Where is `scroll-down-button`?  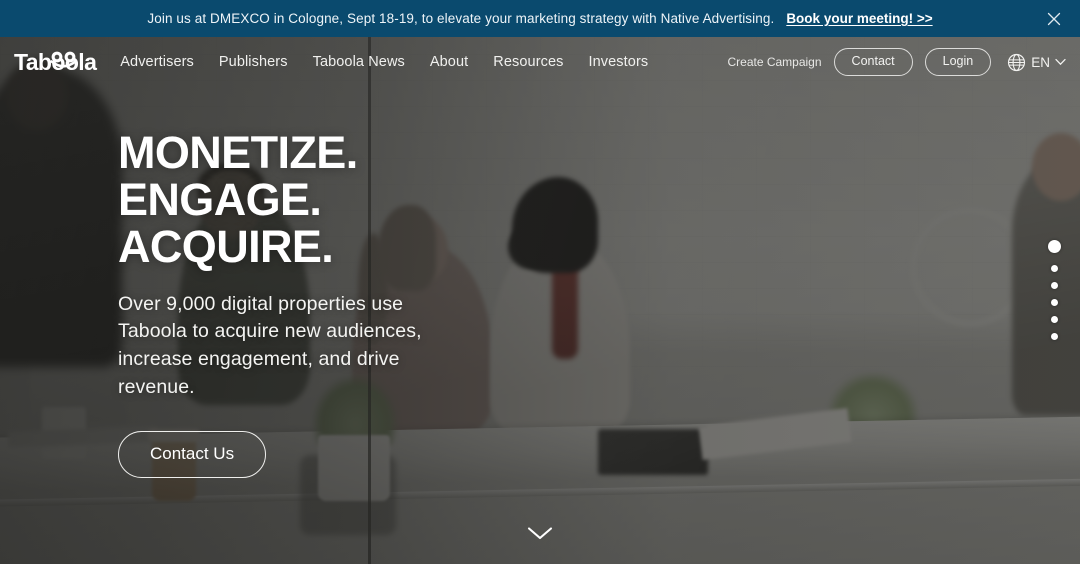 scroll-down-button is located at coordinates (540, 533).